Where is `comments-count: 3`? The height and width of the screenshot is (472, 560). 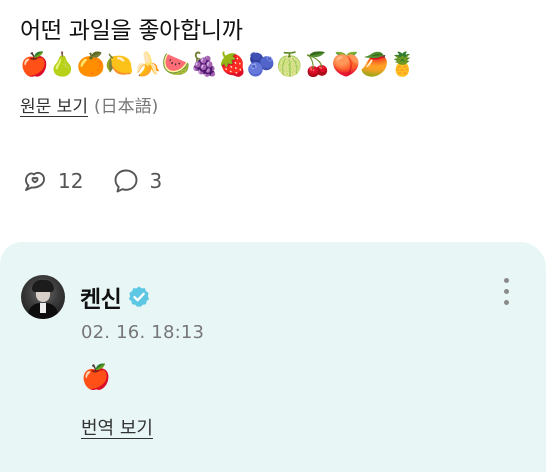
comments-count: 3 is located at coordinates (156, 181).